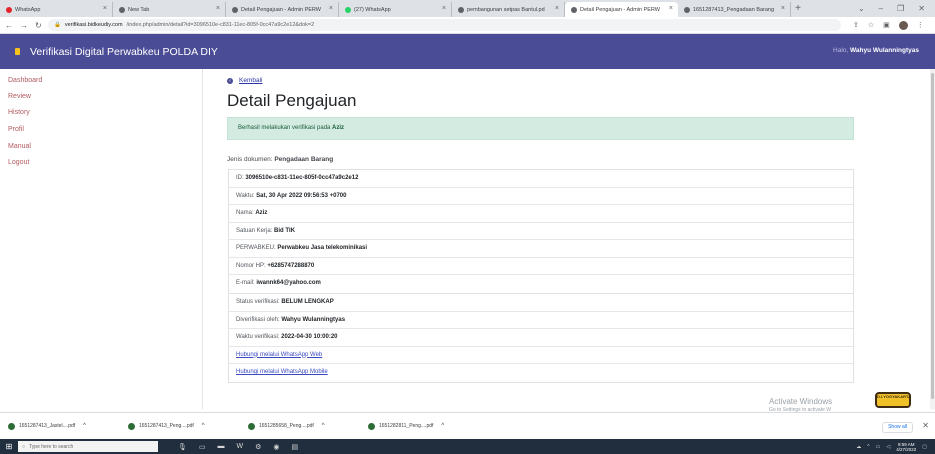 Image resolution: width=935 pixels, height=454 pixels. What do you see at coordinates (541, 249) in the screenshot?
I see `detail-row-perwabkeu: PERWABKEU: Perwabkeu Jasa telekominikasi` at bounding box center [541, 249].